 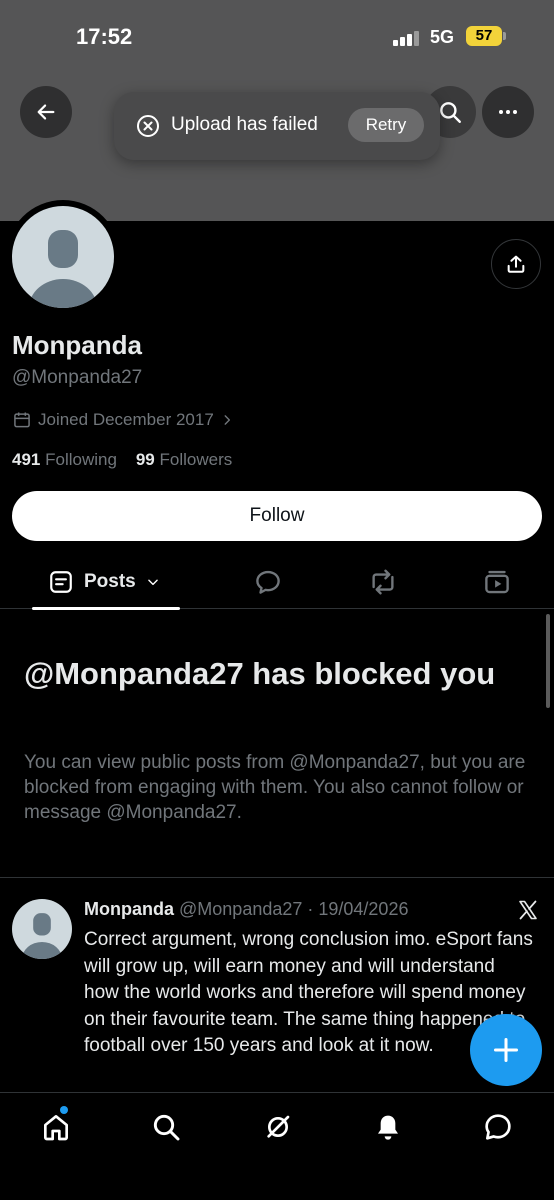 I want to click on followers-link: 99 Followers, so click(x=184, y=459).